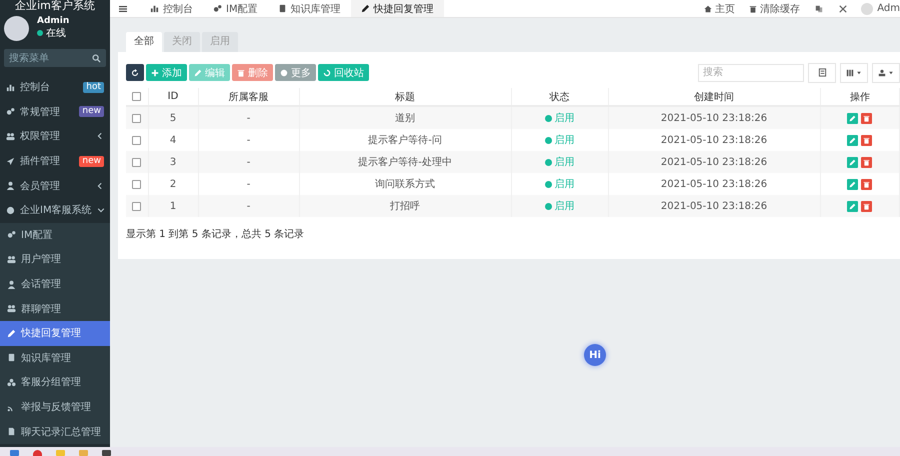 This screenshot has width=900, height=456. I want to click on start-icon, so click(14, 453).